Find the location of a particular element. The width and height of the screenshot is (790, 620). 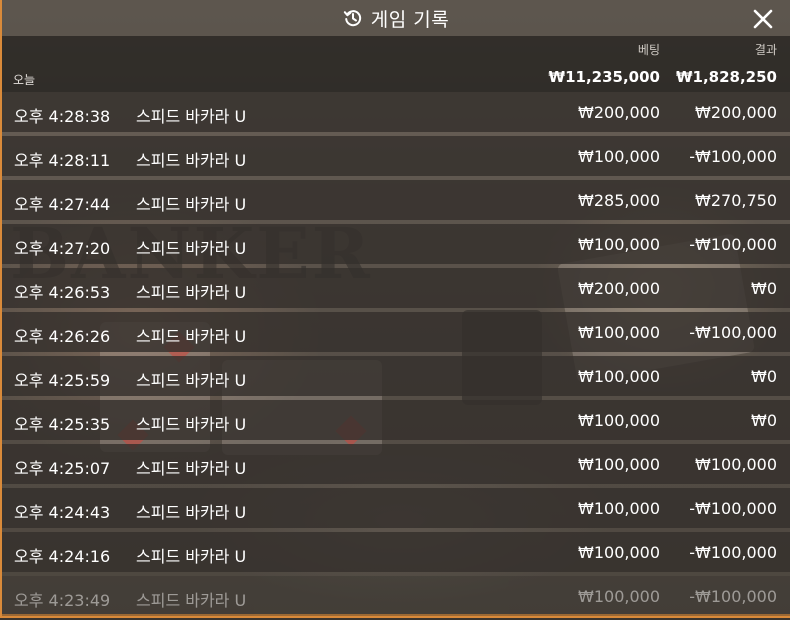

close-button is located at coordinates (763, 19).